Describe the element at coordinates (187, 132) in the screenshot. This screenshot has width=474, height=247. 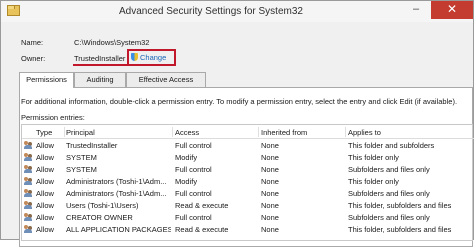
I see `column-header-access: Access` at that location.